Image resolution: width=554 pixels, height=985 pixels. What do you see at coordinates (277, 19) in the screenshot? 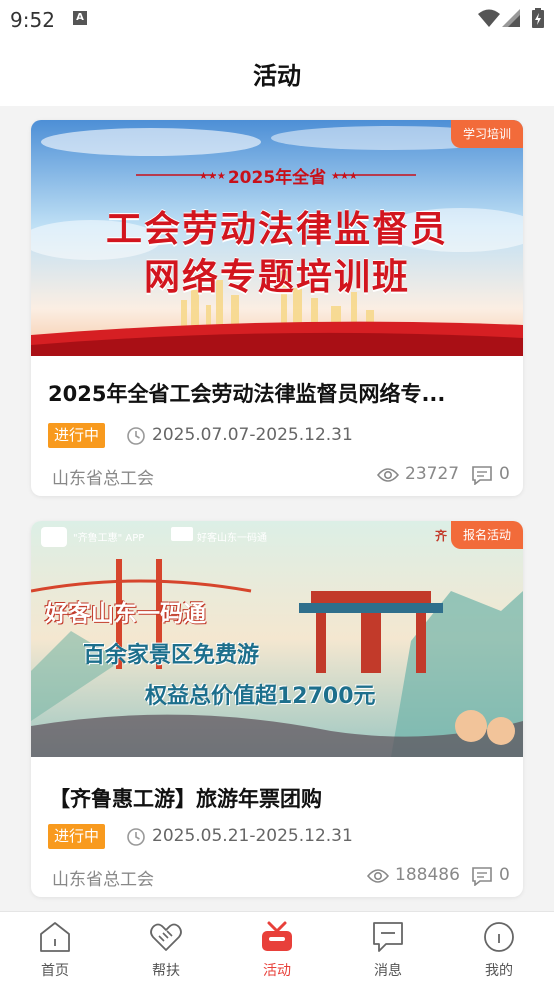
I see `status-bar: 9:52 A` at bounding box center [277, 19].